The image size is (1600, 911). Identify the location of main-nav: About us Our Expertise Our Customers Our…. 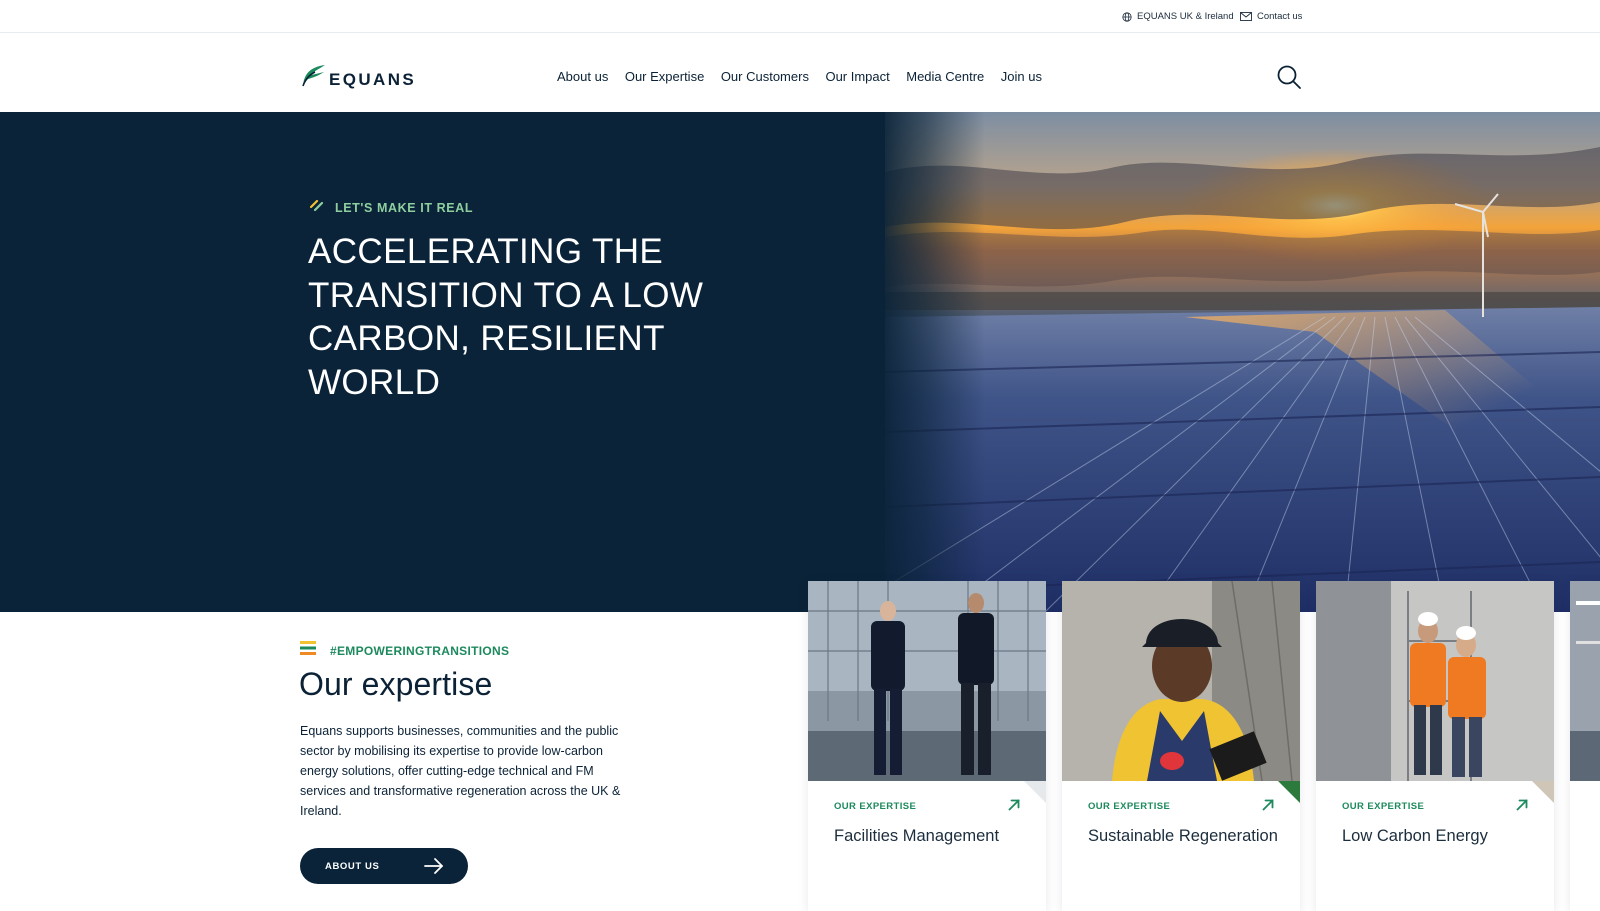
(799, 76).